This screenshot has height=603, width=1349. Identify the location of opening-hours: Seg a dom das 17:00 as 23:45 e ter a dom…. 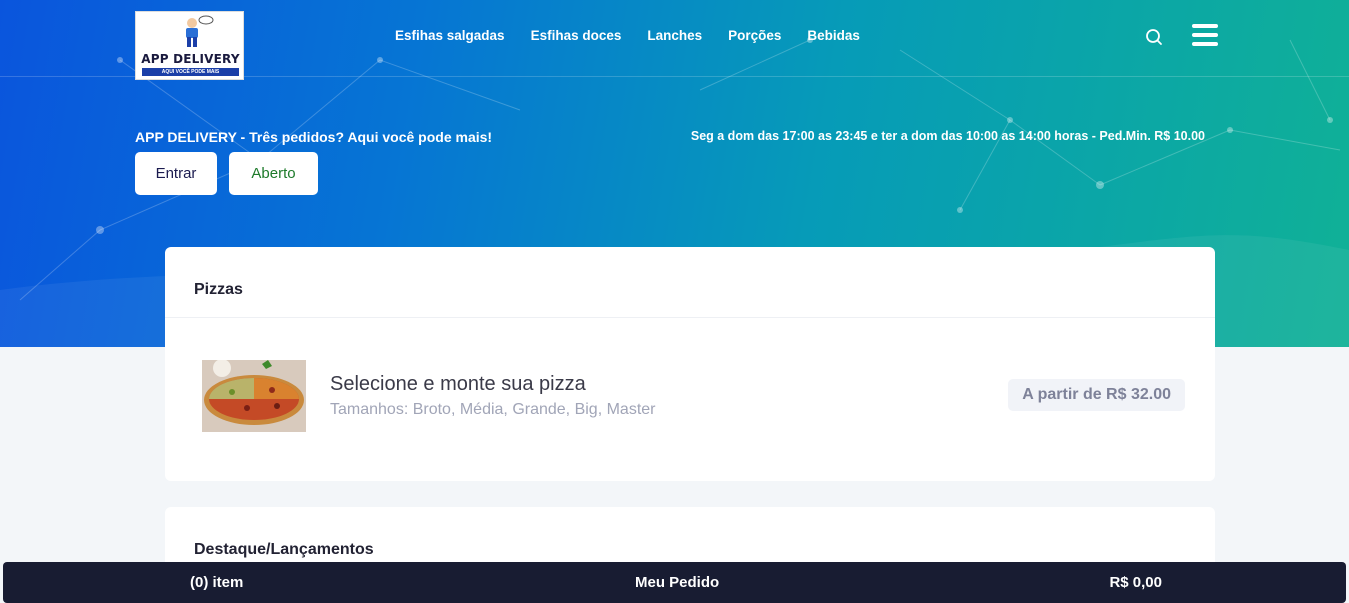
(947, 136).